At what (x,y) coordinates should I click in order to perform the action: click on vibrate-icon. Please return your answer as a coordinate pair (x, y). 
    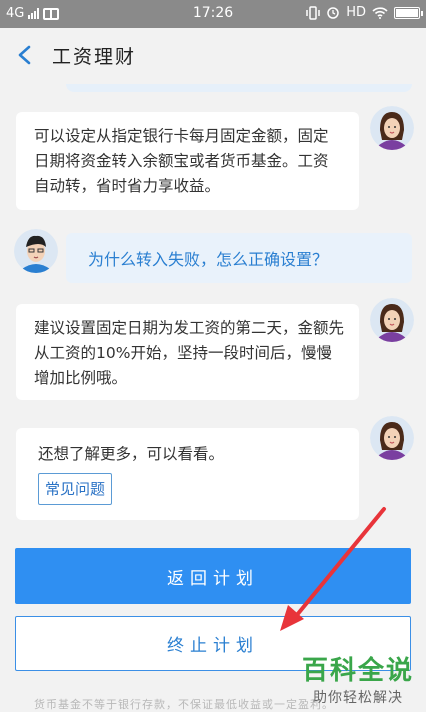
    Looking at the image, I should click on (313, 12).